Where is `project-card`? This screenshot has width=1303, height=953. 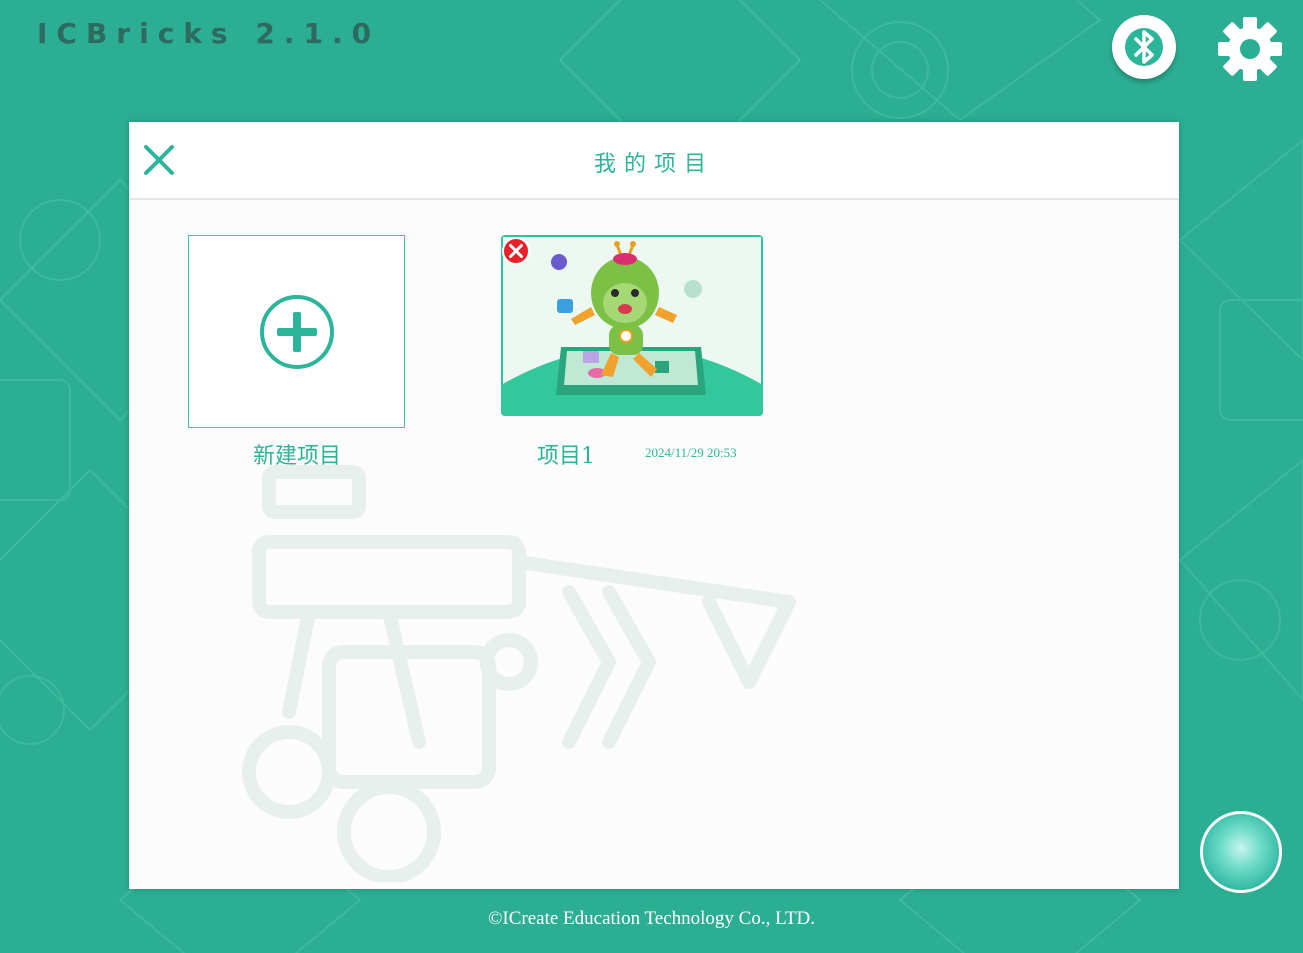
project-card is located at coordinates (632, 325).